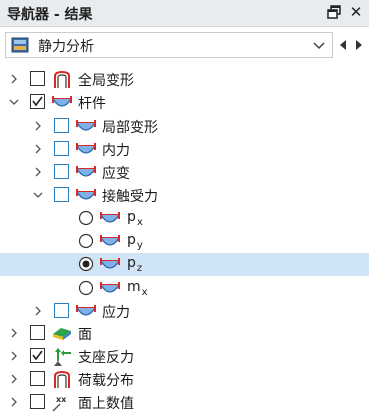  What do you see at coordinates (359, 45) in the screenshot?
I see `next-icon` at bounding box center [359, 45].